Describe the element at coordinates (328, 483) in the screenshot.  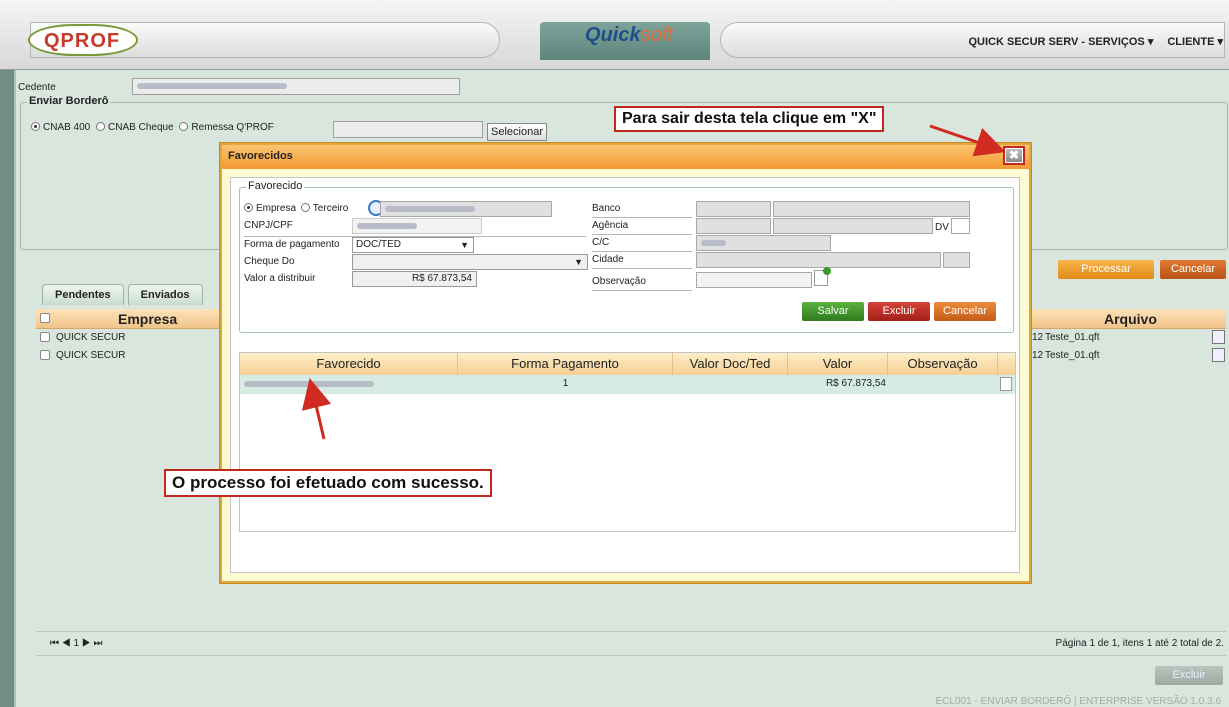
I see `success-annotation: O processo foi efetuado com sucesso.` at that location.